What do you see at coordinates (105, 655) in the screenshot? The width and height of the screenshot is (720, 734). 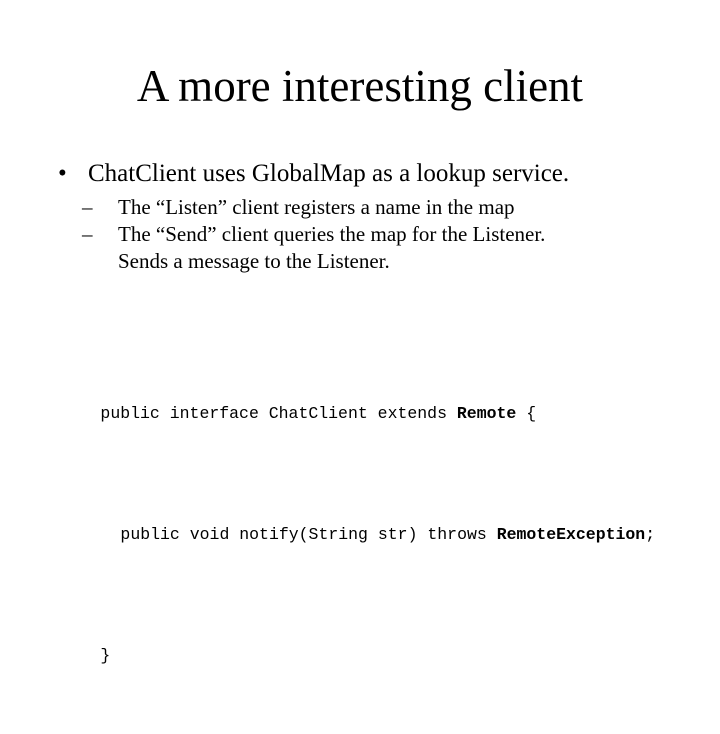 I see `code-text-plain: }` at bounding box center [105, 655].